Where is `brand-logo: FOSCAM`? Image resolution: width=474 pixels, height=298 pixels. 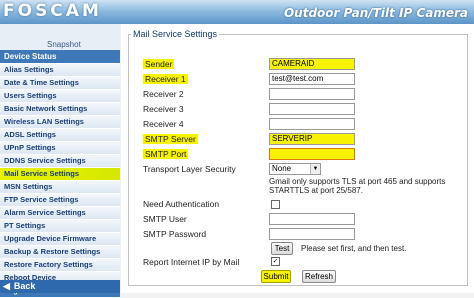 brand-logo: FOSCAM is located at coordinates (52, 11).